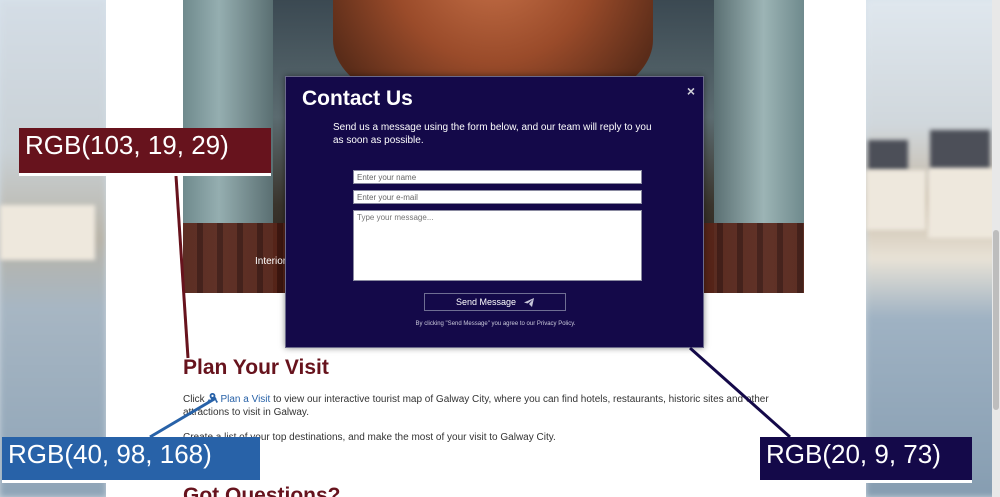 The width and height of the screenshot is (1000, 497). Describe the element at coordinates (529, 302) in the screenshot. I see `paper-plane-icon` at that location.